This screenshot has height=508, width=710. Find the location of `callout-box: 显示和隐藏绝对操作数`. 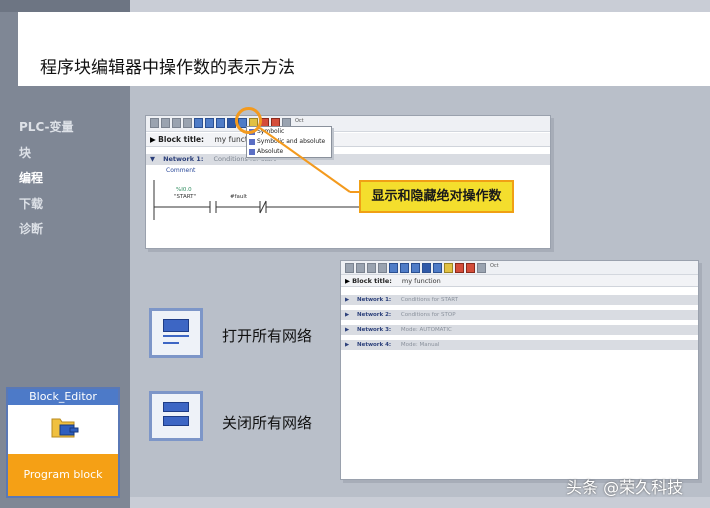

callout-box: 显示和隐藏绝对操作数 is located at coordinates (436, 196).